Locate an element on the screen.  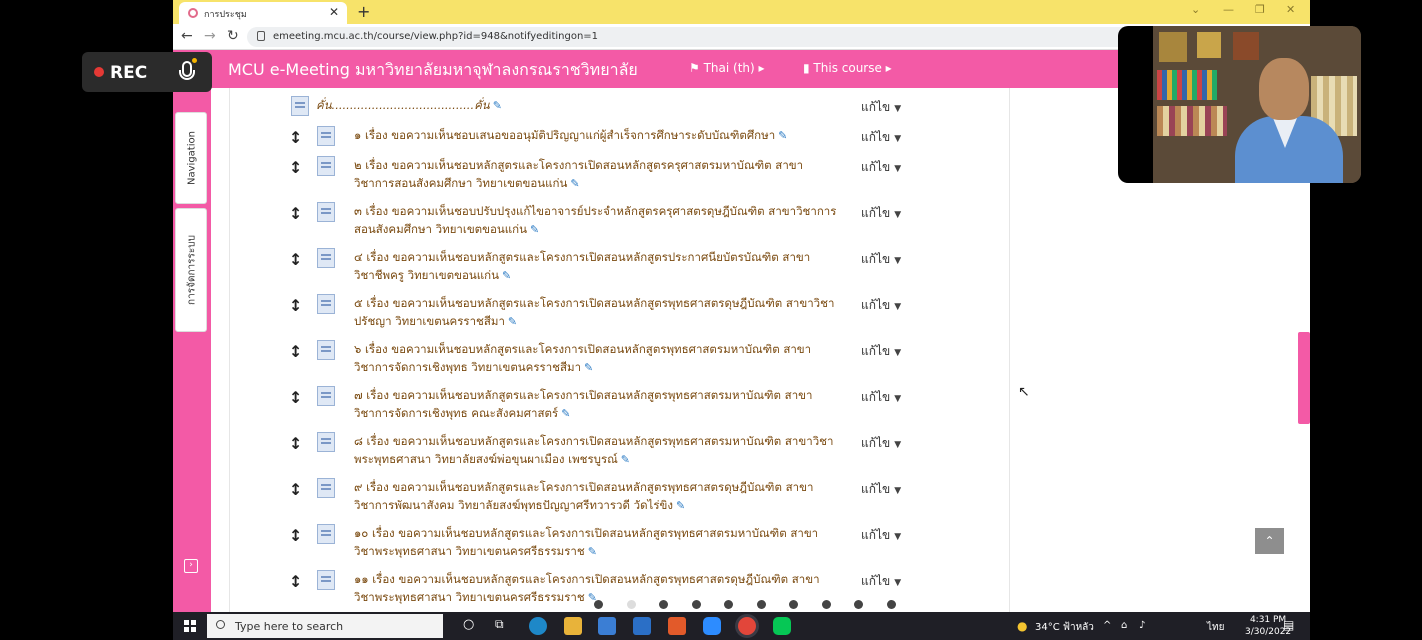
navigation-block-tab: Navigation is located at coordinates (191, 158).